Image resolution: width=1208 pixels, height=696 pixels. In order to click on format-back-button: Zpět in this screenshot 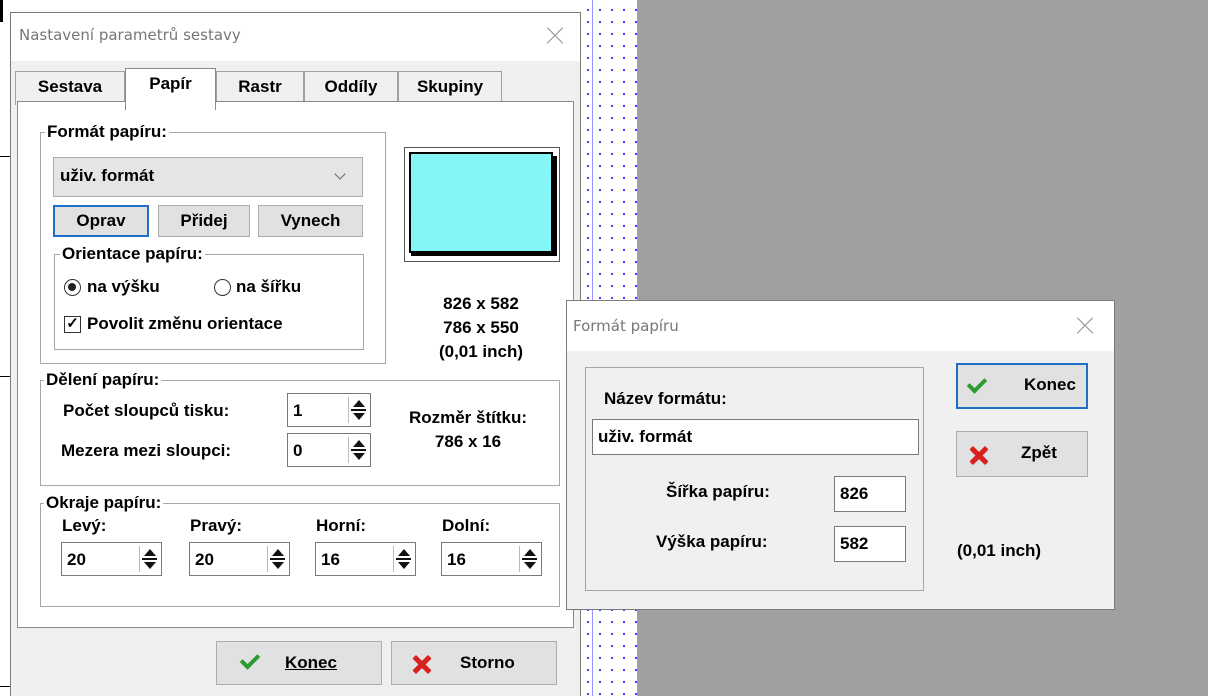, I will do `click(1022, 454)`.